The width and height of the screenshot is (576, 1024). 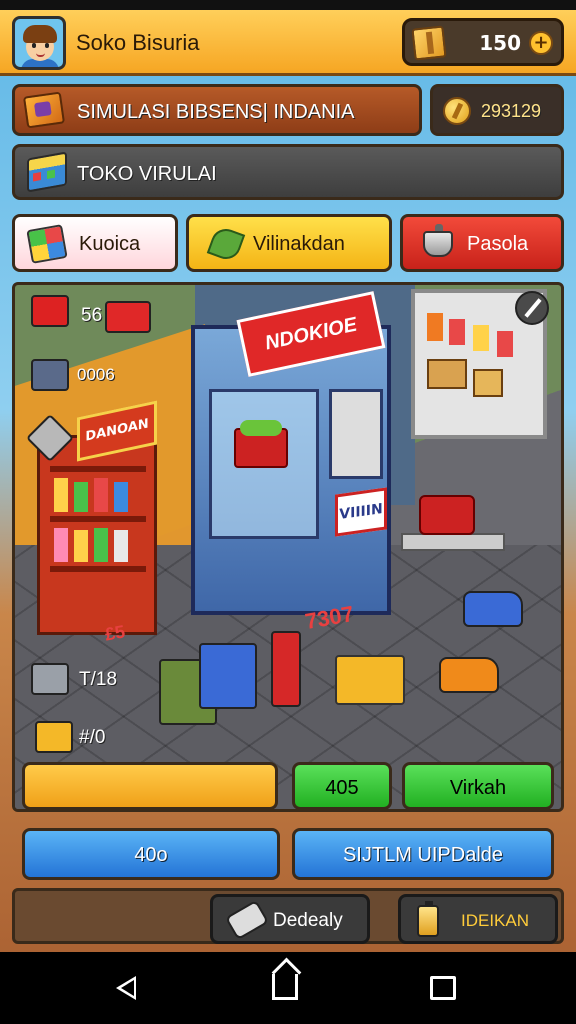 I want to click on system-nav-bar, so click(x=288, y=988).